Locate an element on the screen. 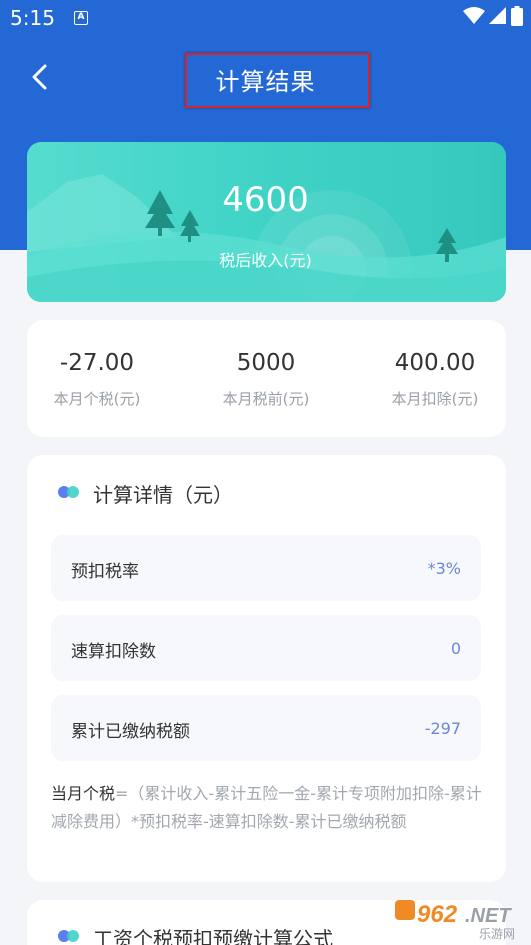 This screenshot has height=945, width=531. status-icons is located at coordinates (493, 16).